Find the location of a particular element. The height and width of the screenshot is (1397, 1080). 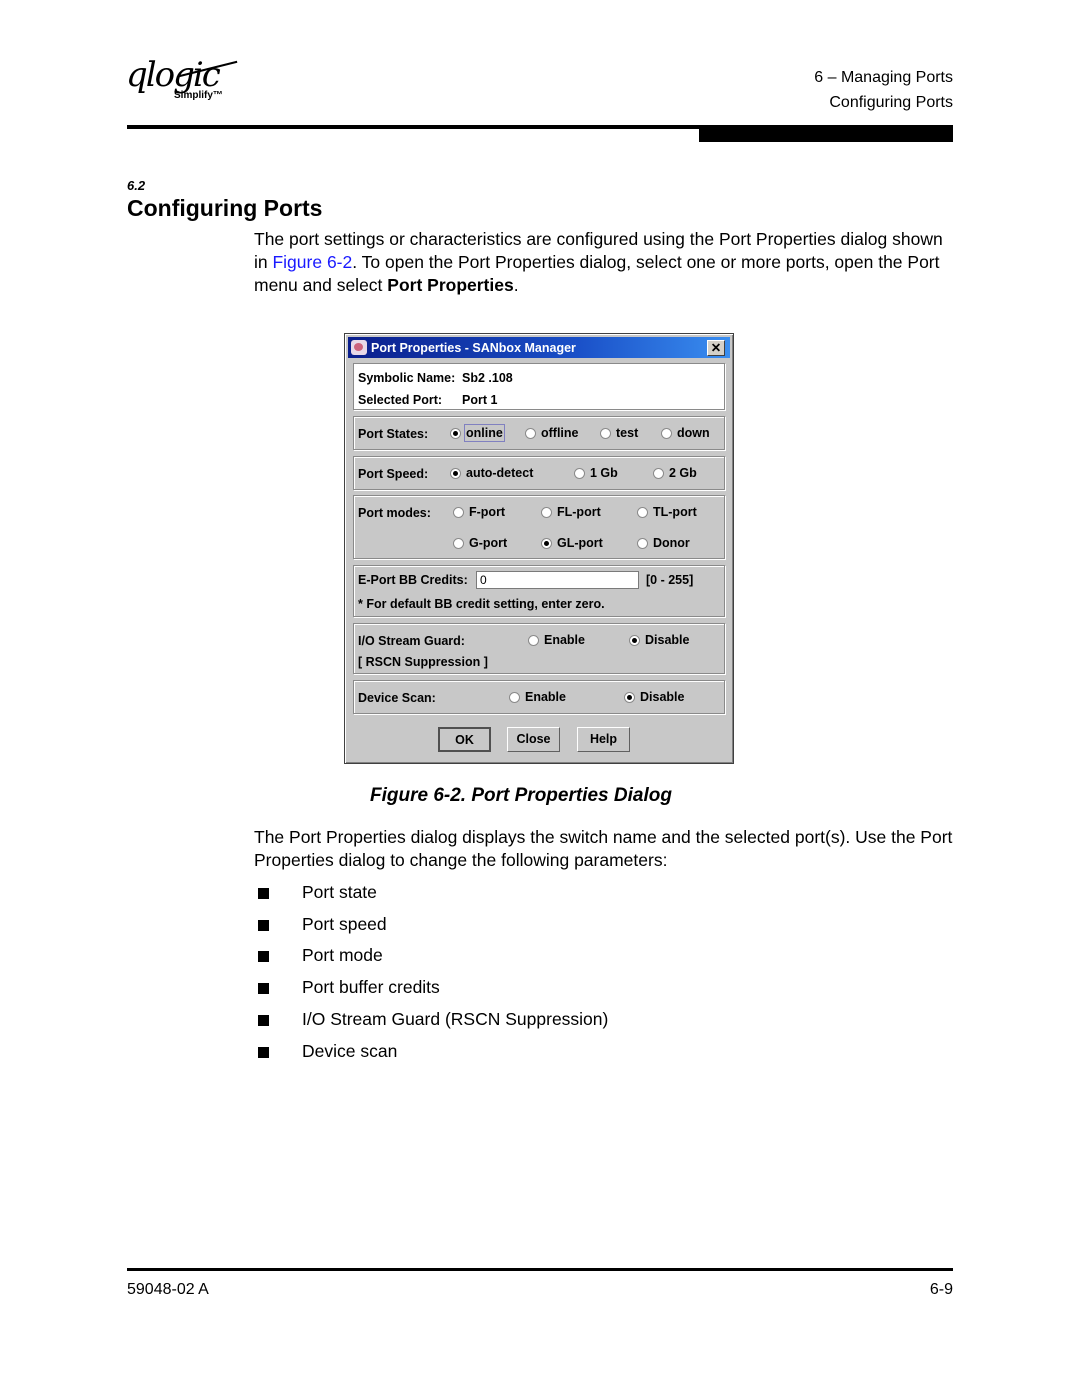

device-scan-label: Device Scan: is located at coordinates (397, 698).